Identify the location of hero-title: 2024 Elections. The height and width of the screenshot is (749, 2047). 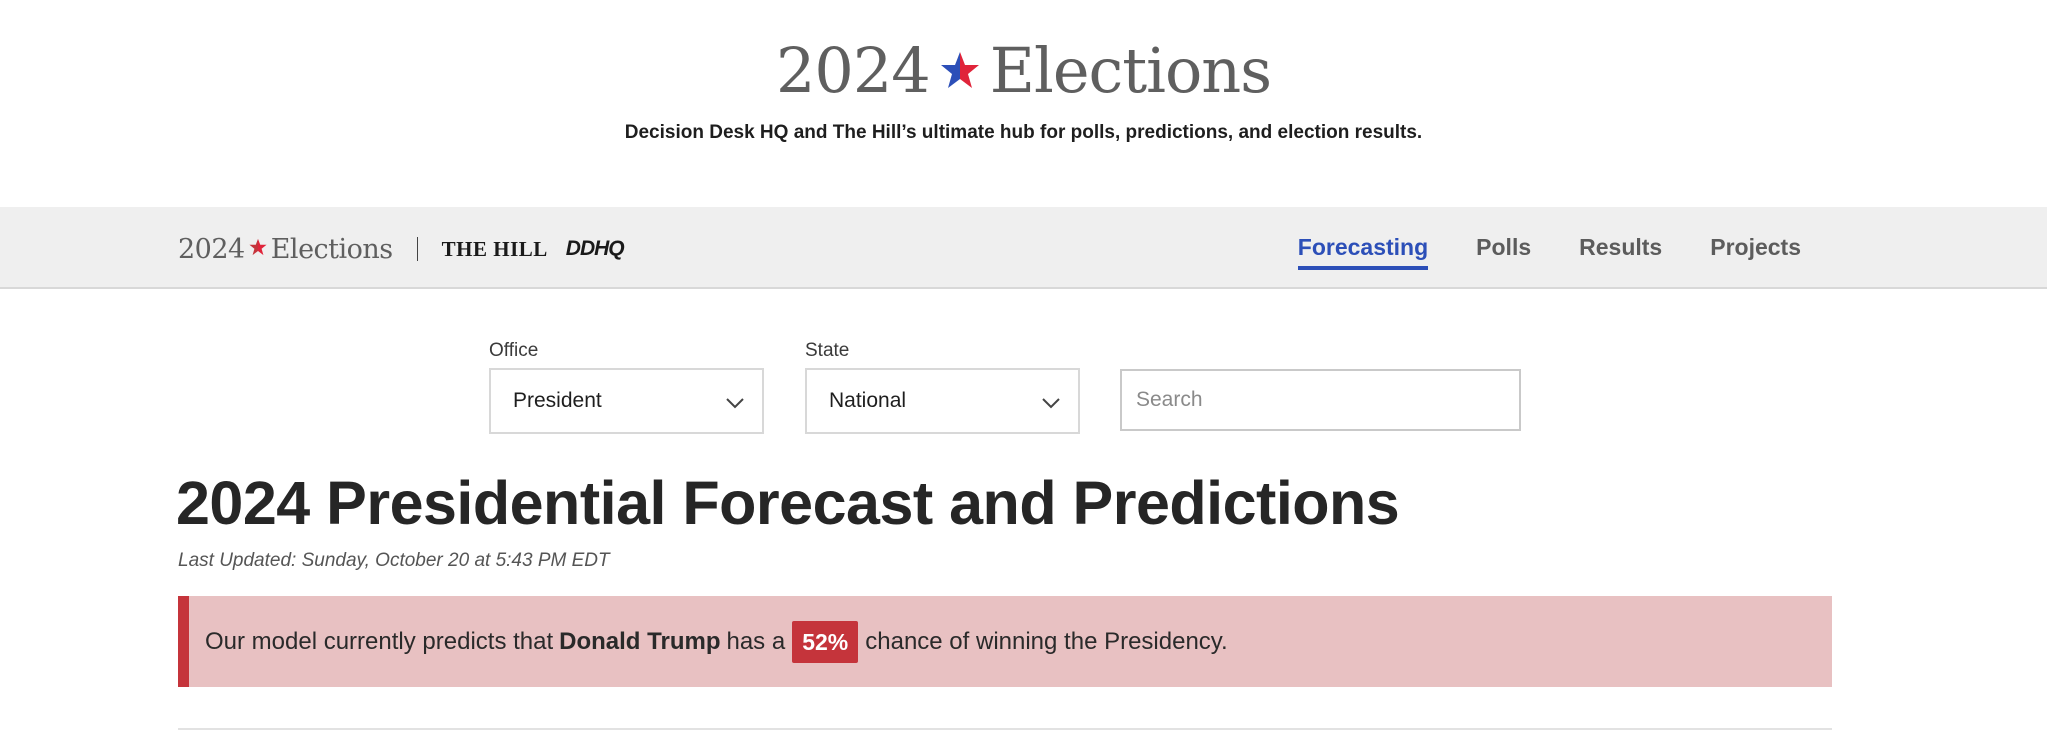
(1023, 71).